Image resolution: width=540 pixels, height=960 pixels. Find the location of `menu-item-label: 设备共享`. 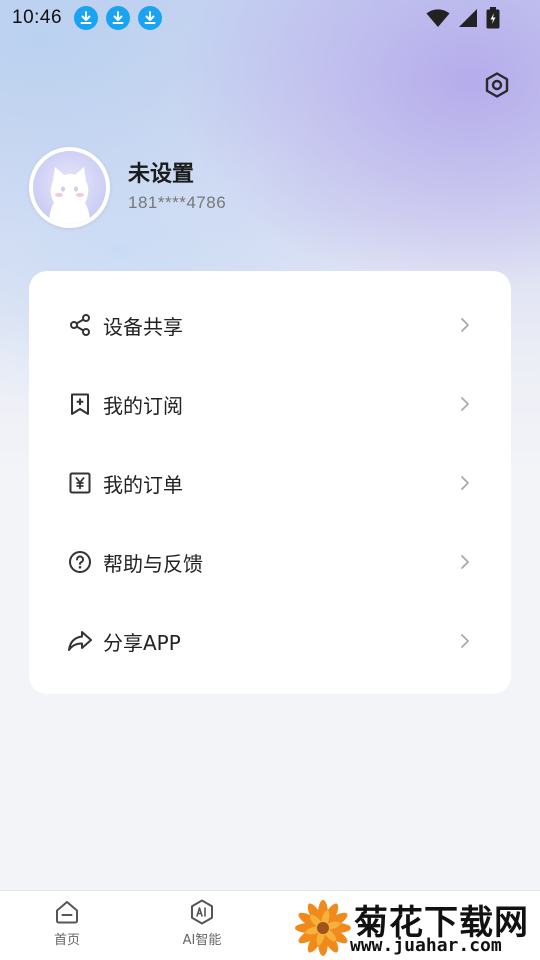

menu-item-label: 设备共享 is located at coordinates (143, 326).